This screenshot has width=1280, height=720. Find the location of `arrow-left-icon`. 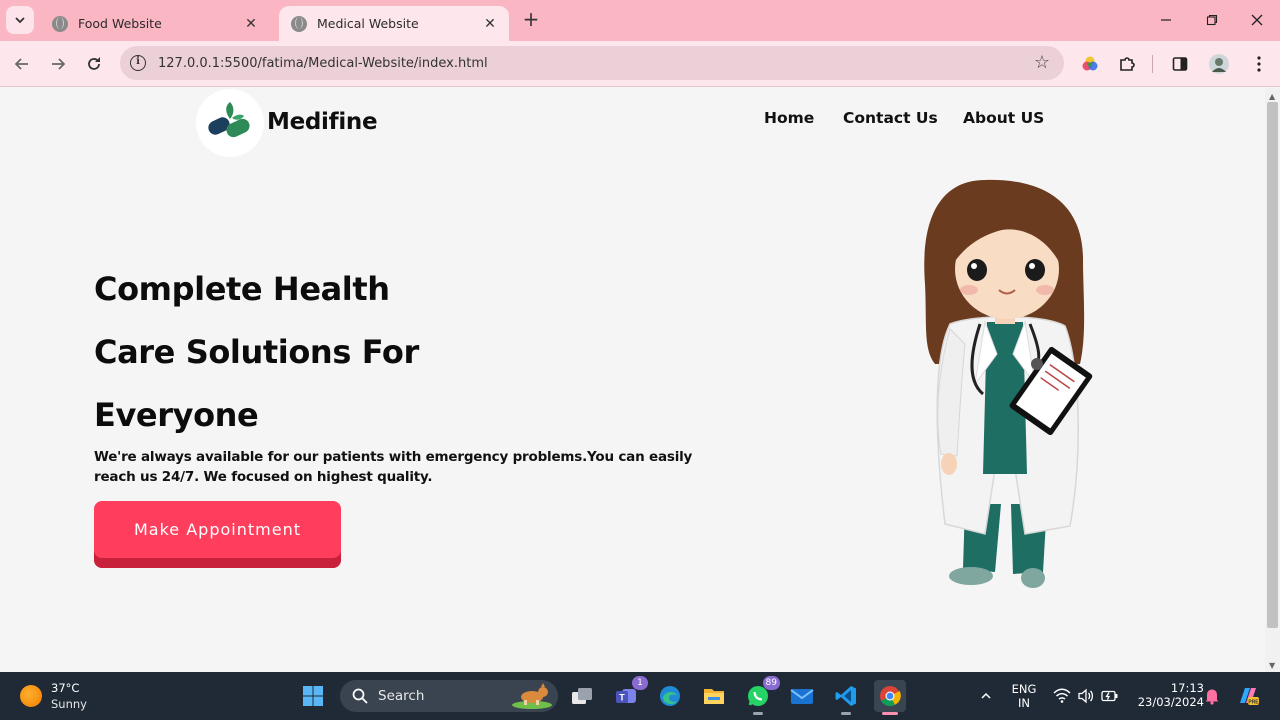

arrow-left-icon is located at coordinates (21, 64).